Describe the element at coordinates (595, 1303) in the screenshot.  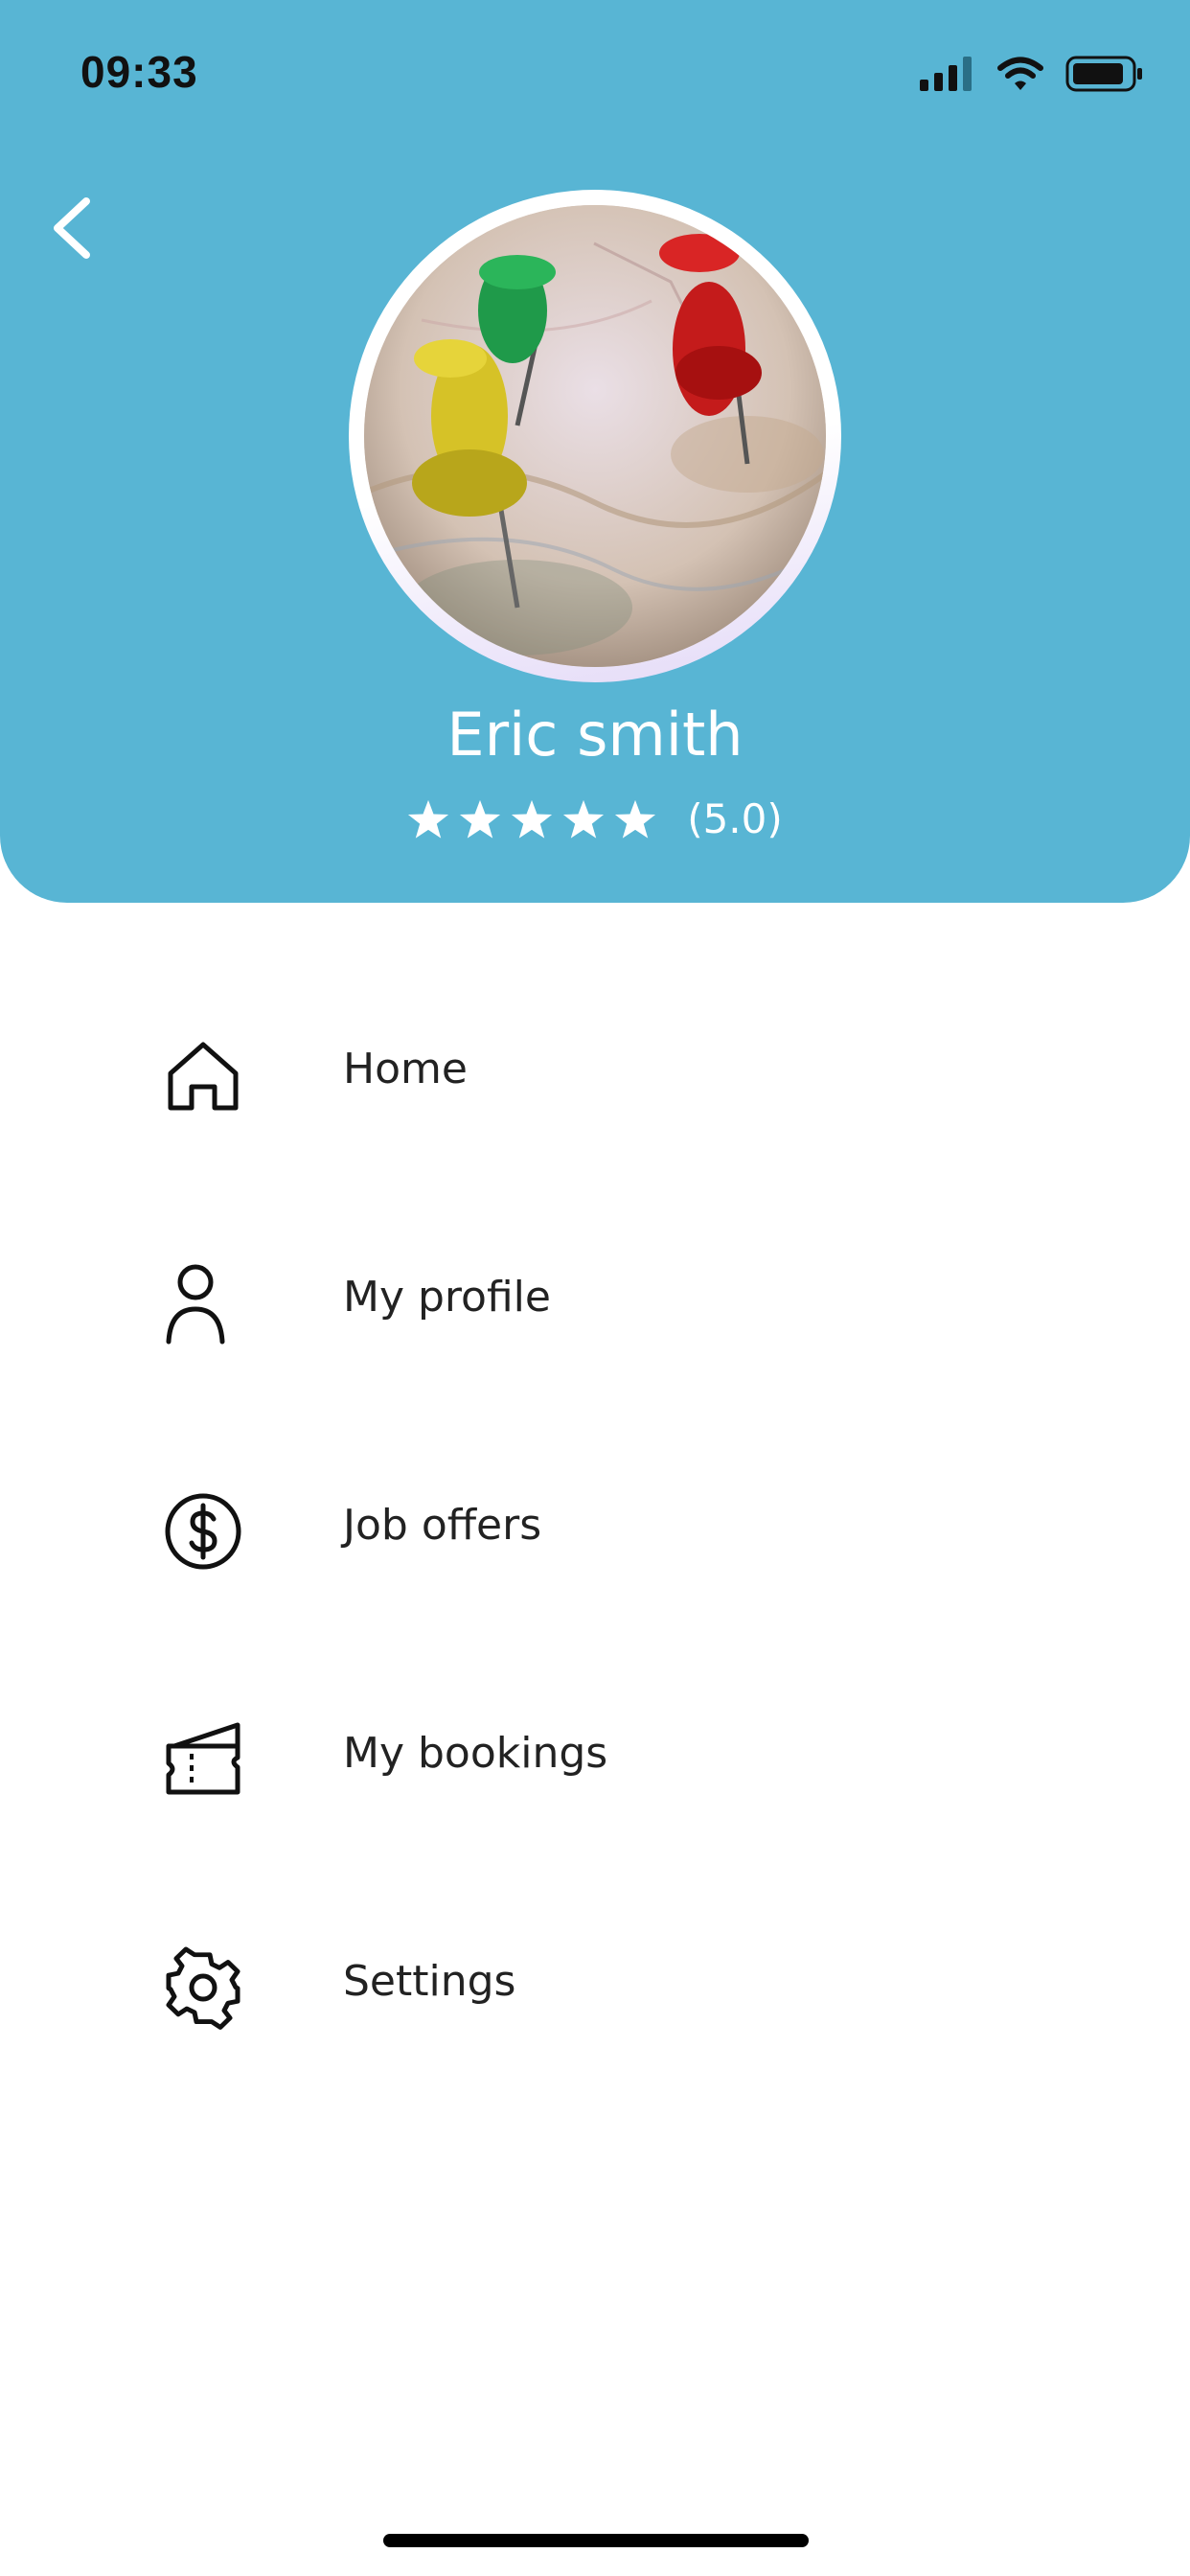
I see `menu-item-my-profile: My profile` at that location.